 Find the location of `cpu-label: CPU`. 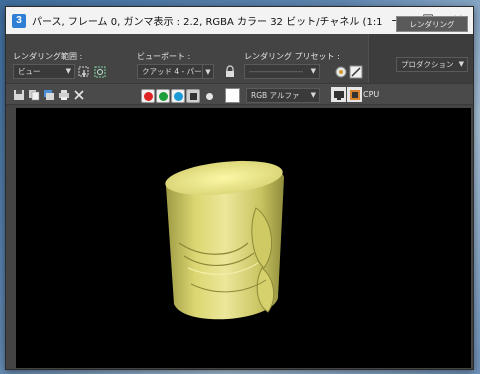

cpu-label: CPU is located at coordinates (371, 94).